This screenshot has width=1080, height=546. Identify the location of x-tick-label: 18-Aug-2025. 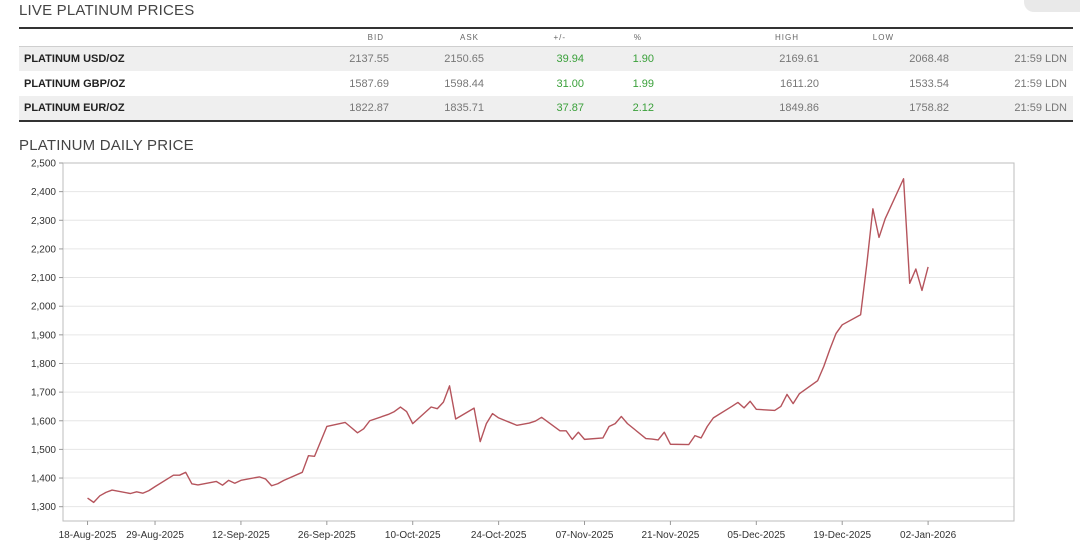
(88, 535).